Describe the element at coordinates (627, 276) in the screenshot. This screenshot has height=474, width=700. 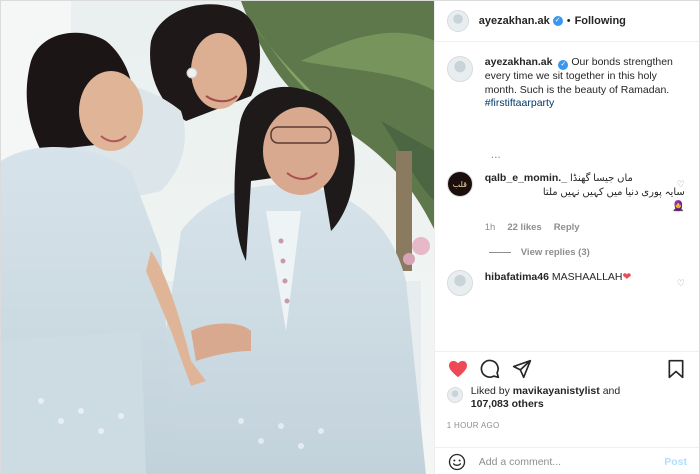
I see `comment-heart-emoji: ❤` at that location.